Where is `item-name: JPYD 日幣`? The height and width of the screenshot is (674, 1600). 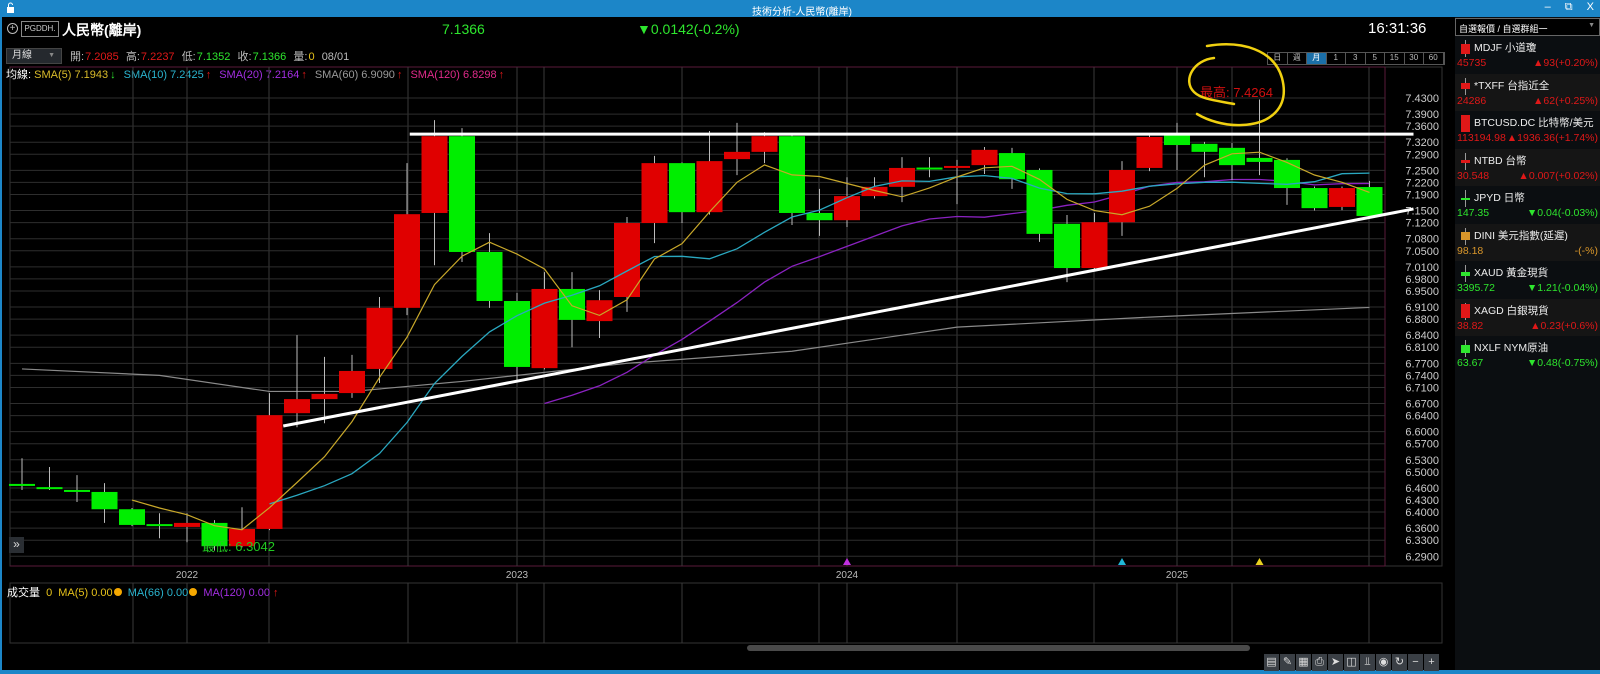
item-name: JPYD 日幣 is located at coordinates (1499, 198).